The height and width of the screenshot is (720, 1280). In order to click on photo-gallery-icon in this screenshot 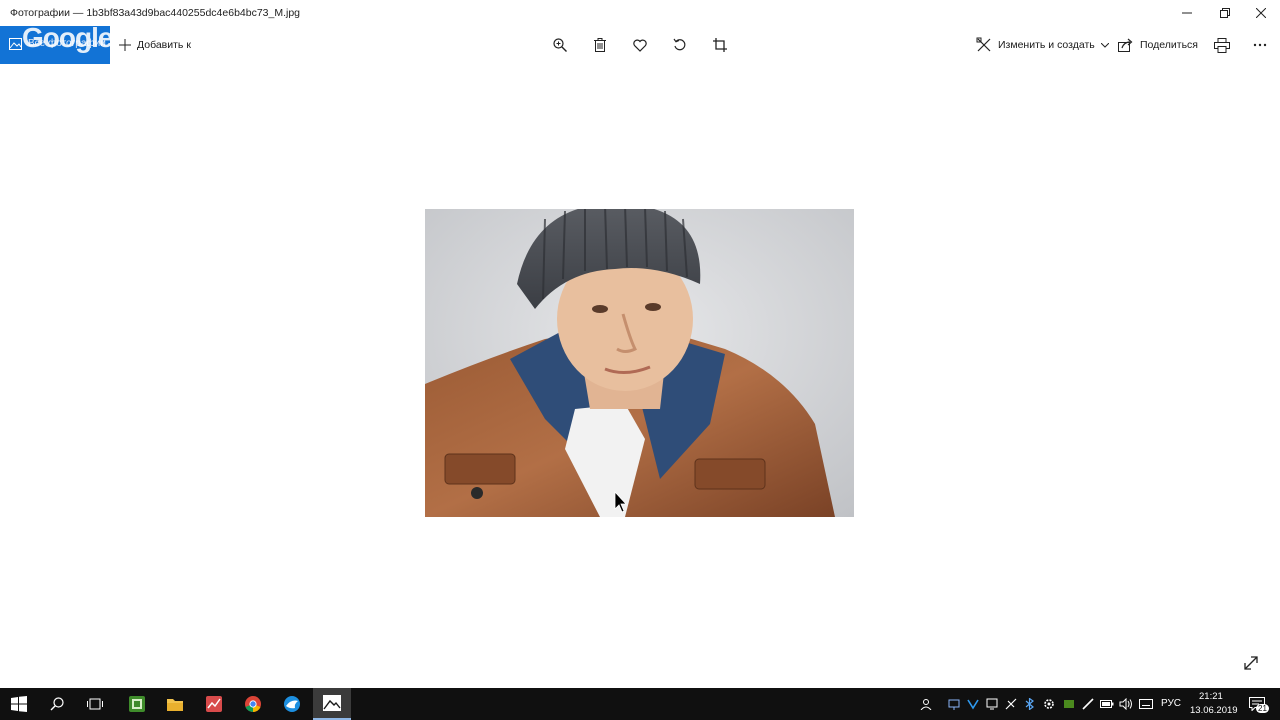, I will do `click(15, 44)`.